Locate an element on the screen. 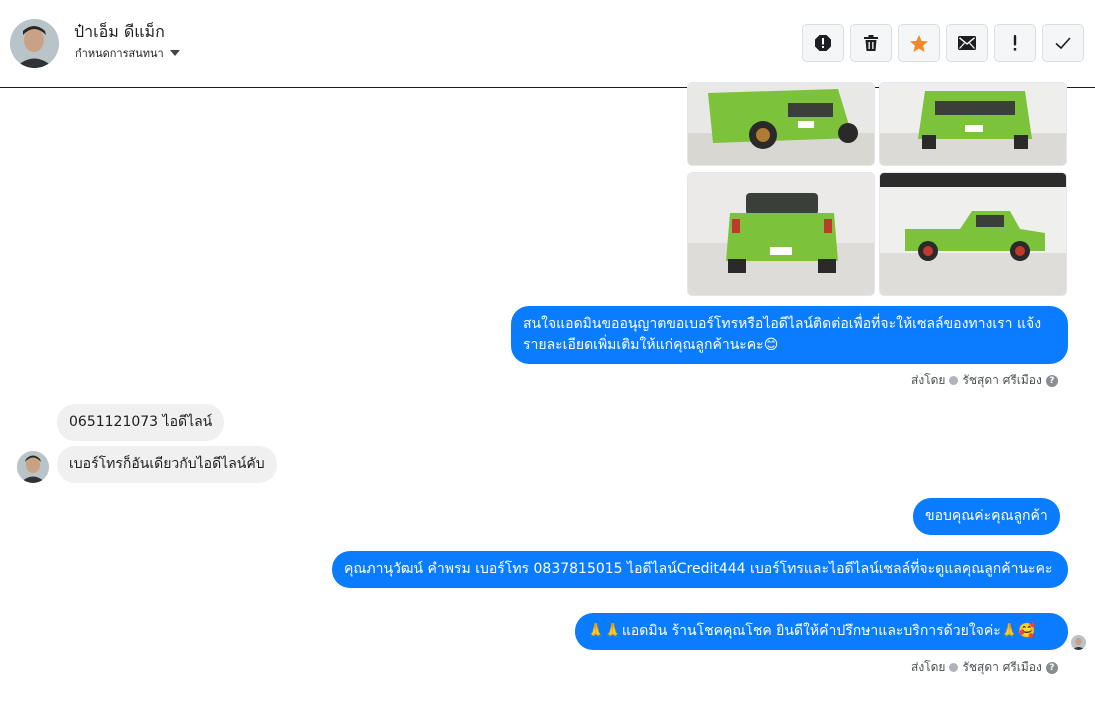 This screenshot has height=706, width=1095. outgoing-message: ขอบคุณค่ะคุณลูกค้า is located at coordinates (986, 516).